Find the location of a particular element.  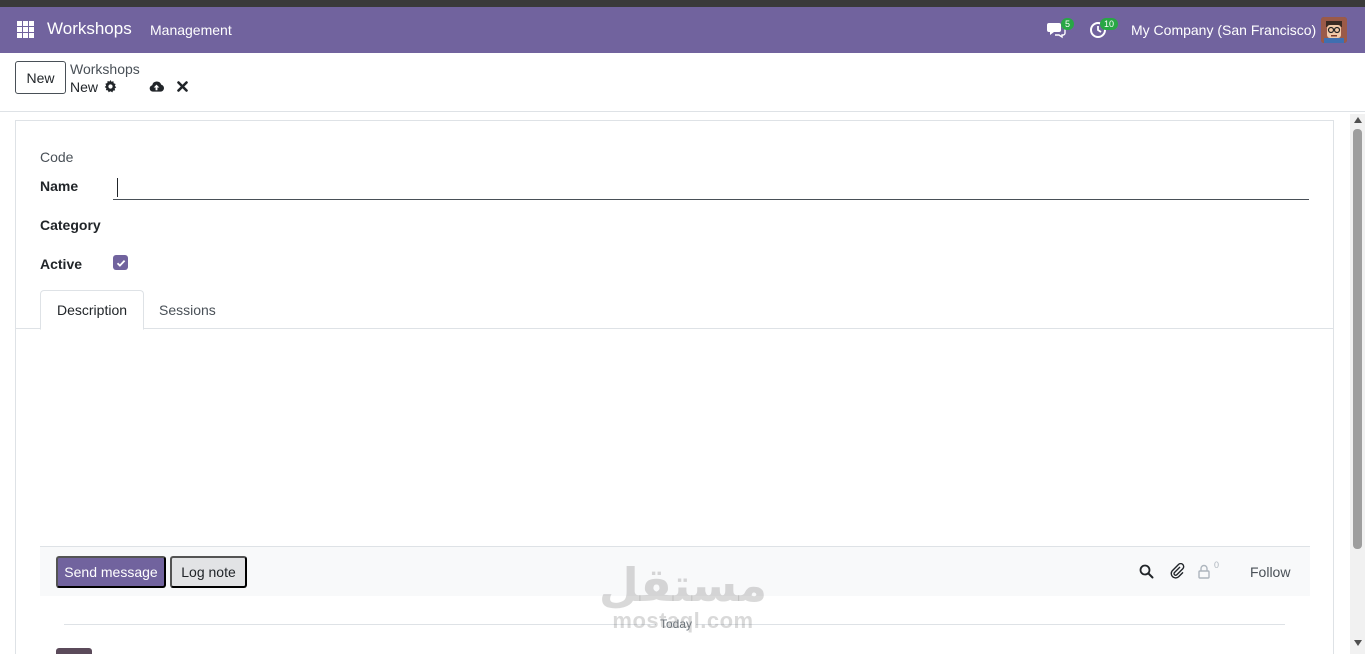

window-top-strip is located at coordinates (682, 3).